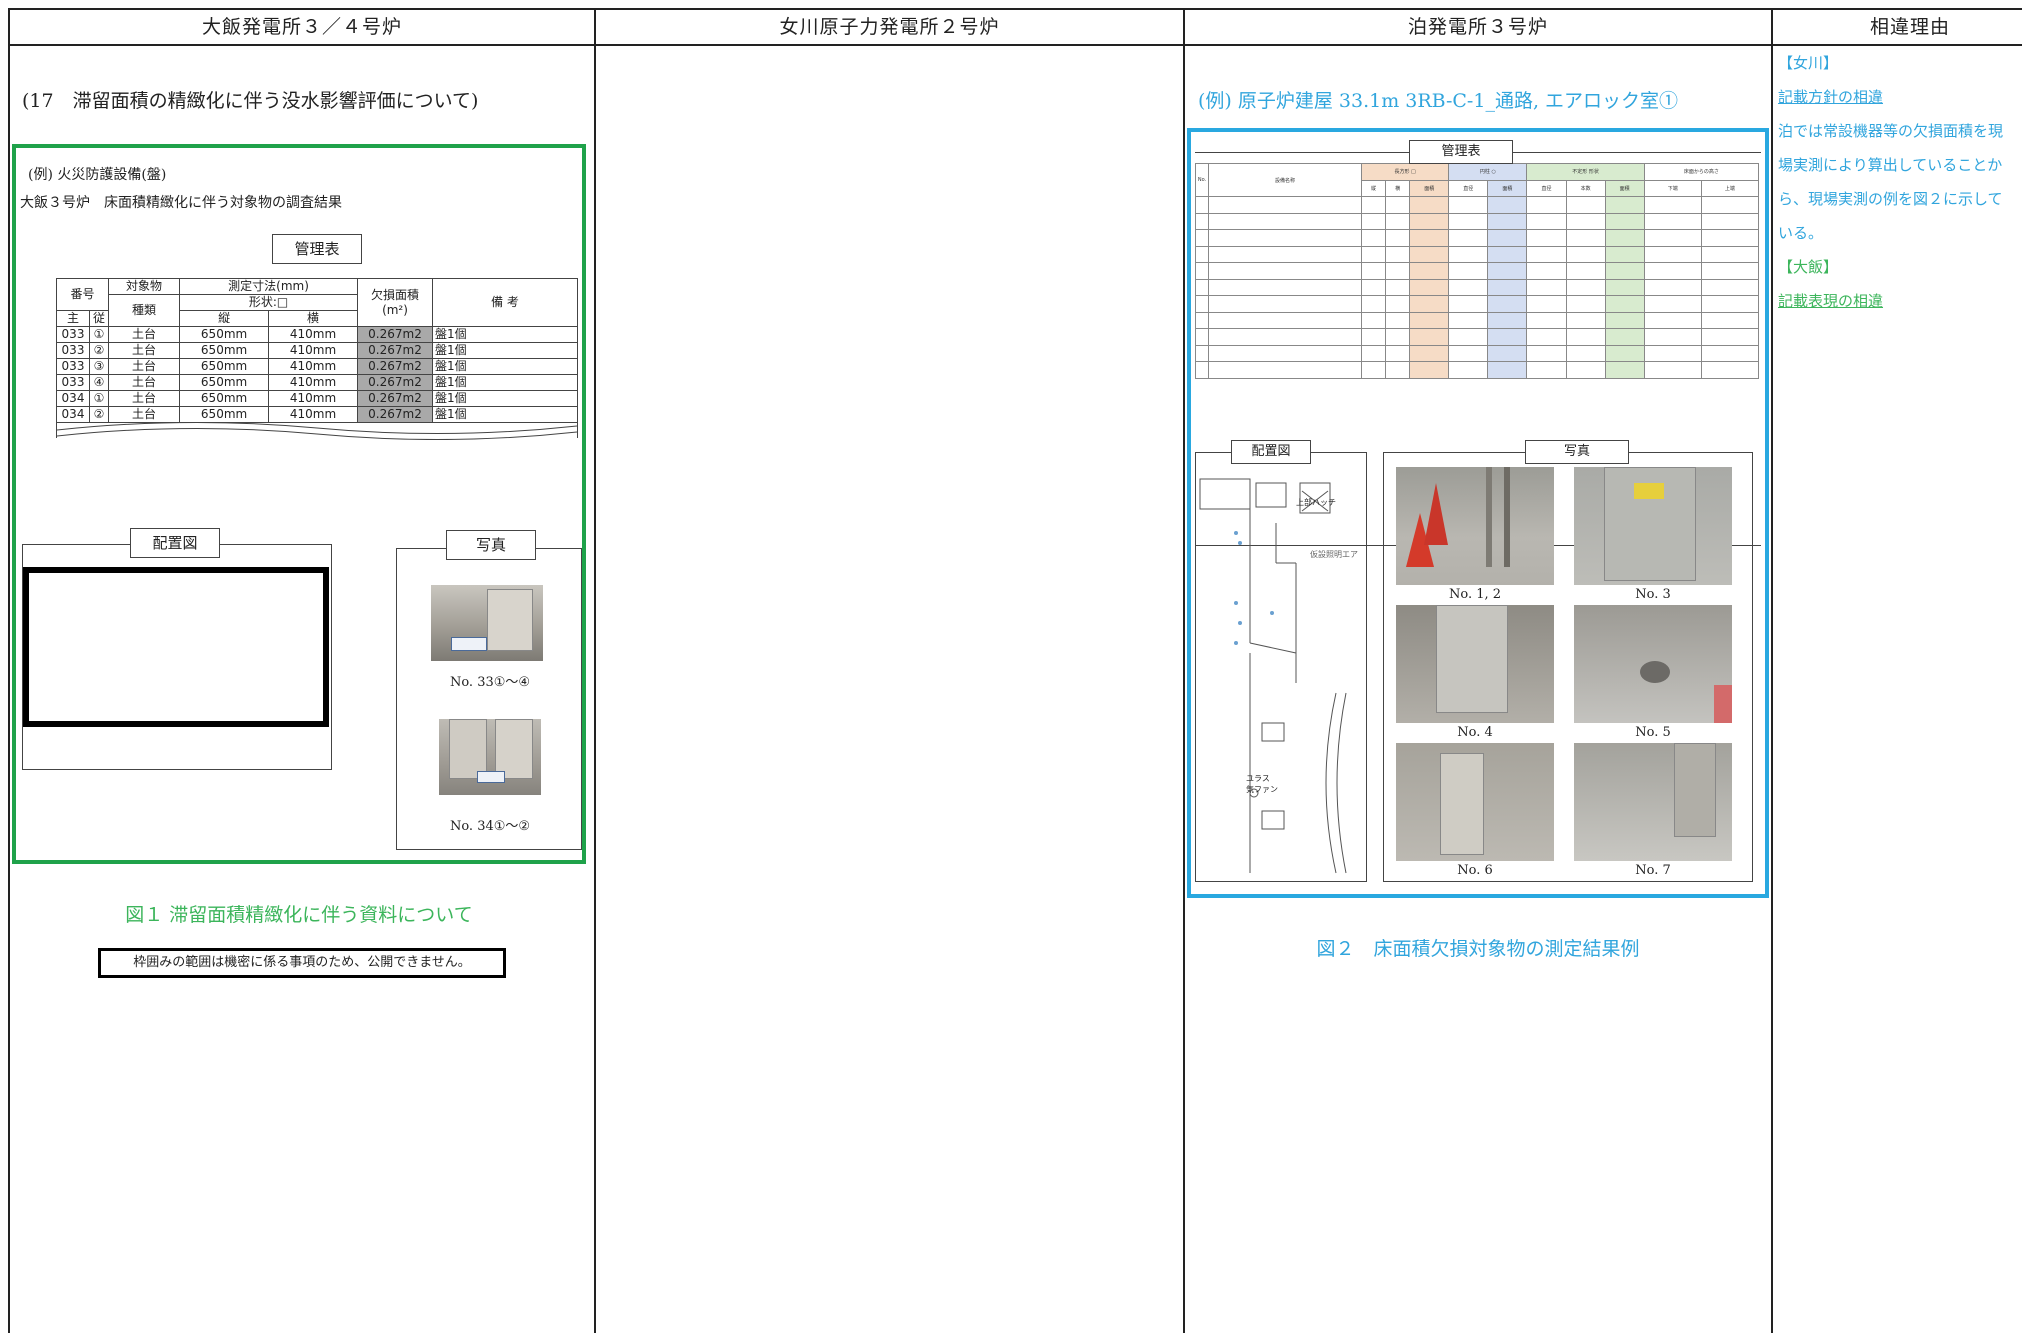  Describe the element at coordinates (299, 915) in the screenshot. I see `ohi-figure-caption: 図１ 滞留面積精緻化に伴う資料について` at that location.